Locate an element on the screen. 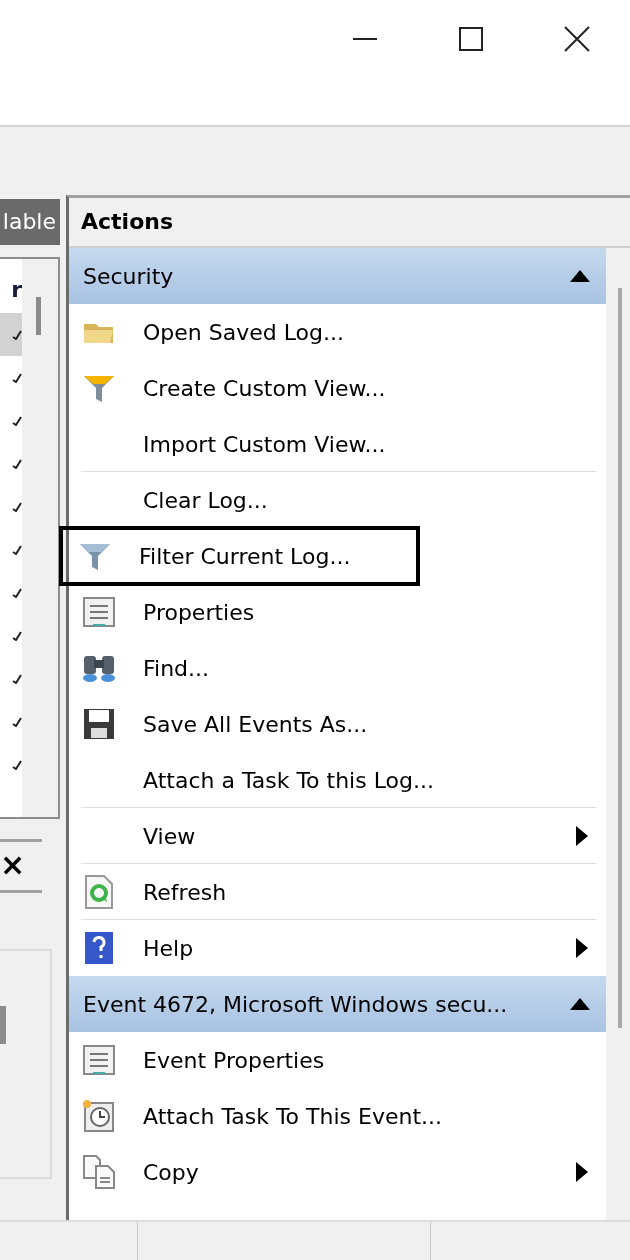 This screenshot has height=1260, width=630. list-row is located at coordinates (11, 334).